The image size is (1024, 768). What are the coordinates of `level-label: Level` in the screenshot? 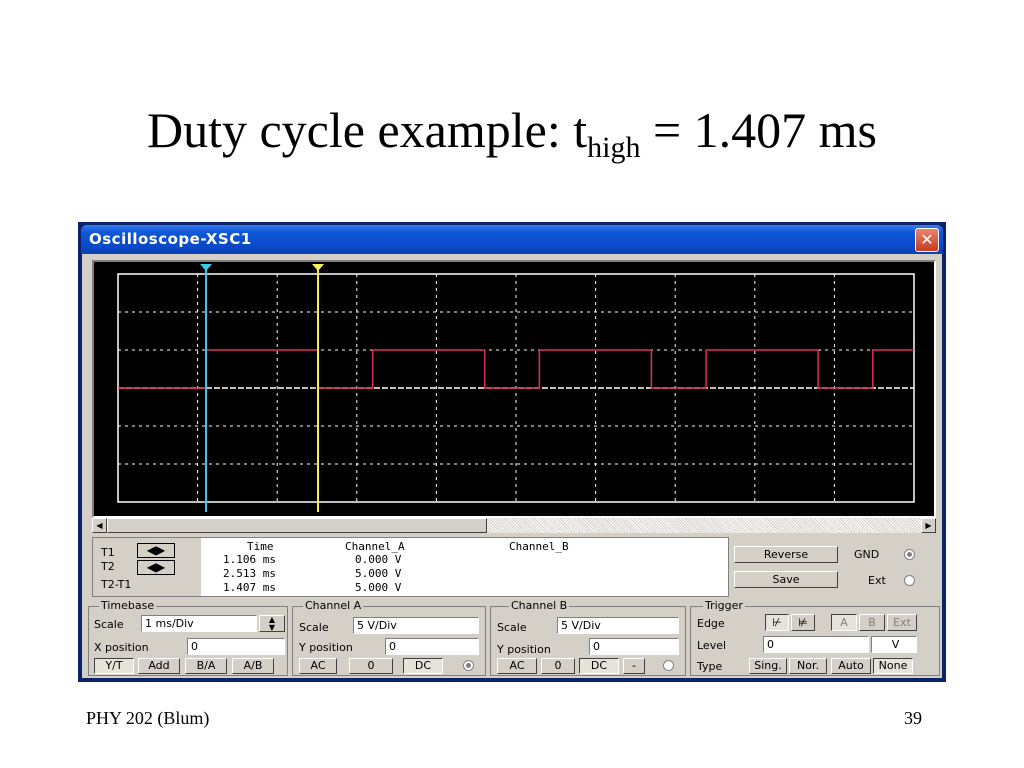 It's located at (712, 645).